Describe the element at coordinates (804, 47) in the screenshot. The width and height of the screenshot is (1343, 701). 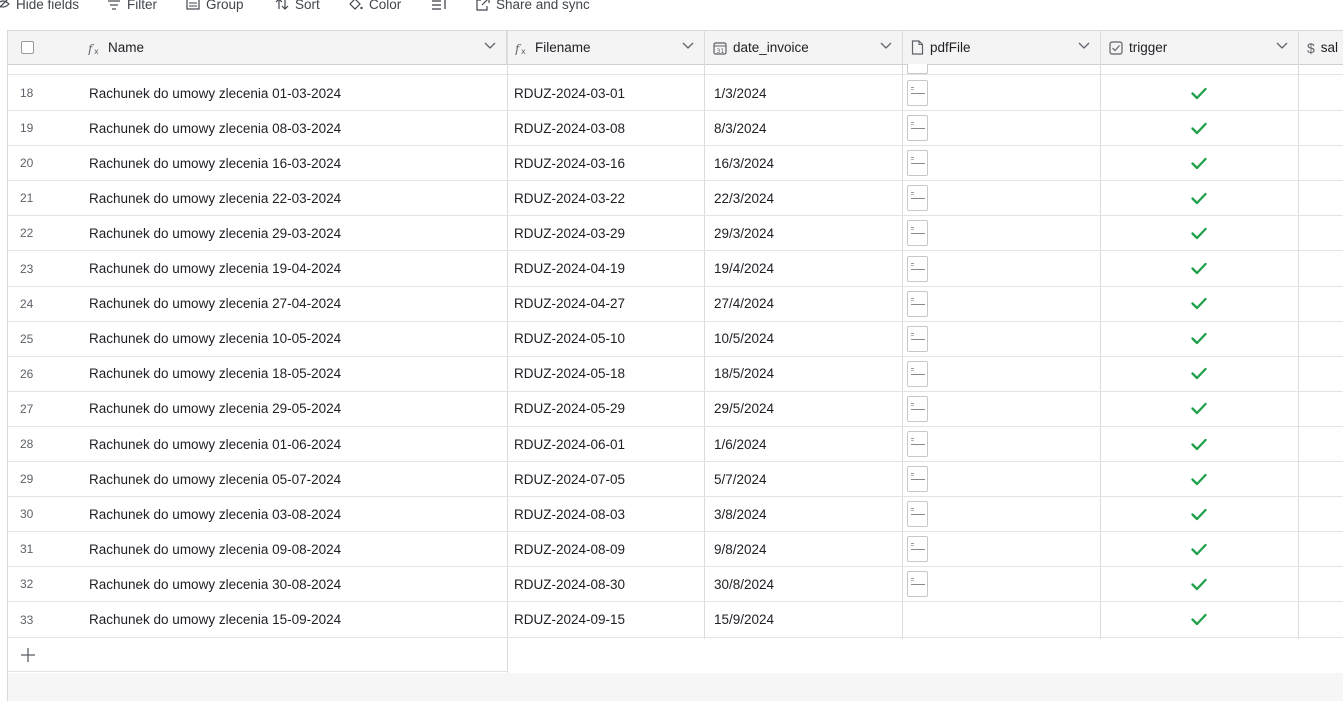
I see `column-header-date-invoice: 31 date_invoice` at that location.